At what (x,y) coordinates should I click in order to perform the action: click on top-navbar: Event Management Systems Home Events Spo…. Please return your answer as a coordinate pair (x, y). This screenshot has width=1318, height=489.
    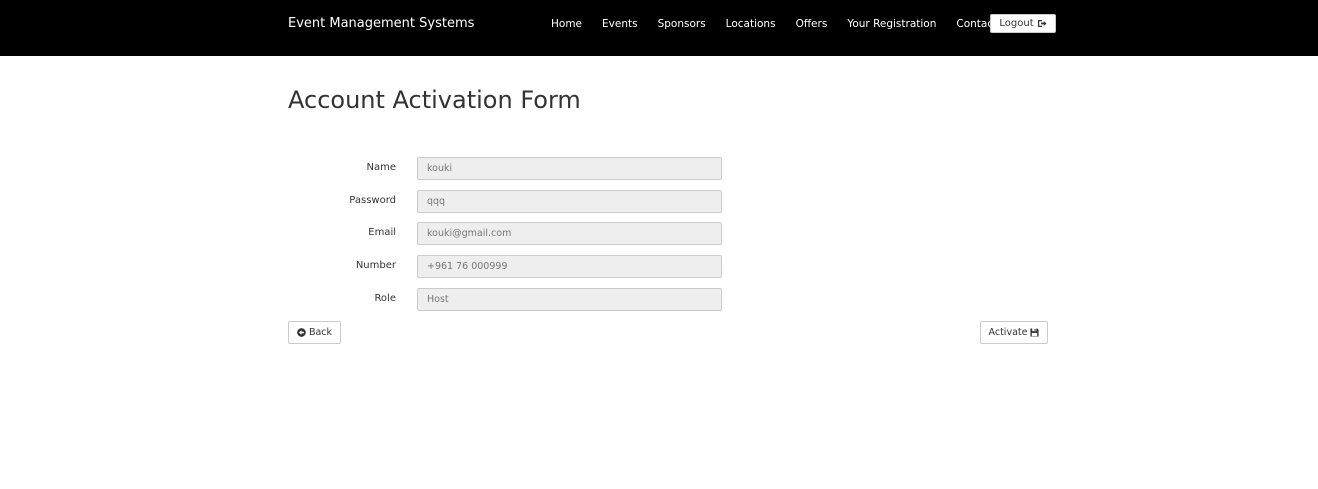
    Looking at the image, I should click on (659, 28).